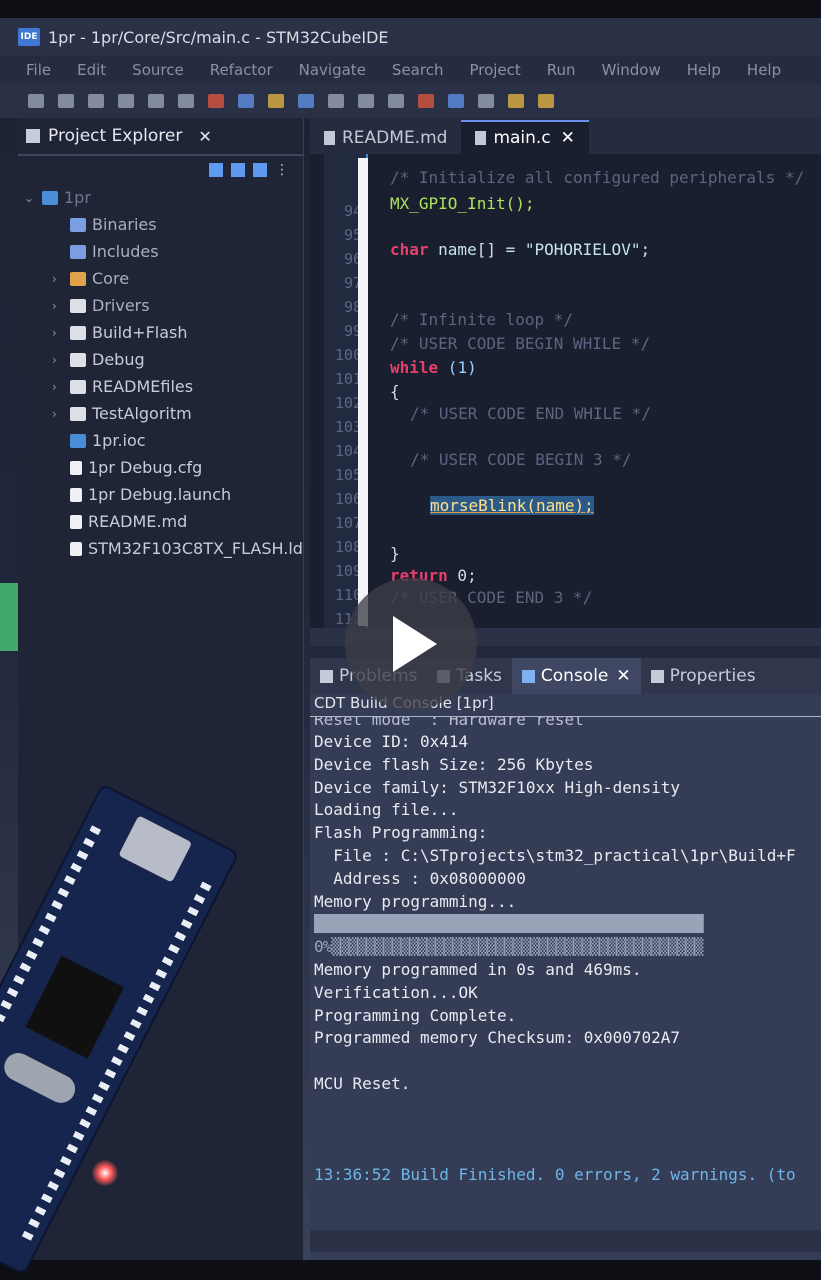 The height and width of the screenshot is (1280, 821). What do you see at coordinates (520, 249) in the screenshot?
I see `code-line: char name[] = "POHORIELOV";` at bounding box center [520, 249].